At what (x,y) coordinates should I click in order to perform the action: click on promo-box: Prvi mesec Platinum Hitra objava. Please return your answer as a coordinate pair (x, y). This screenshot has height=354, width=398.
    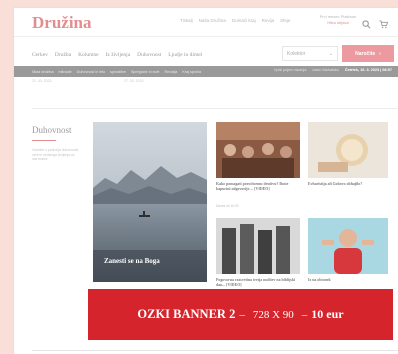
    Looking at the image, I should click on (338, 20).